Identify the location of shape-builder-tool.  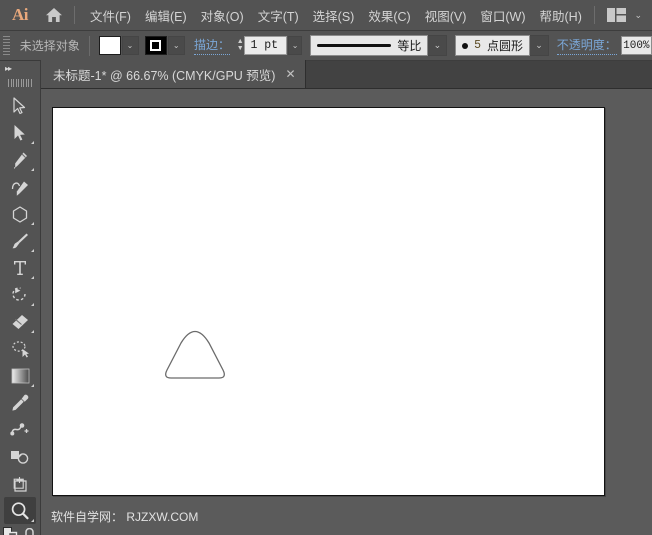
(20, 456).